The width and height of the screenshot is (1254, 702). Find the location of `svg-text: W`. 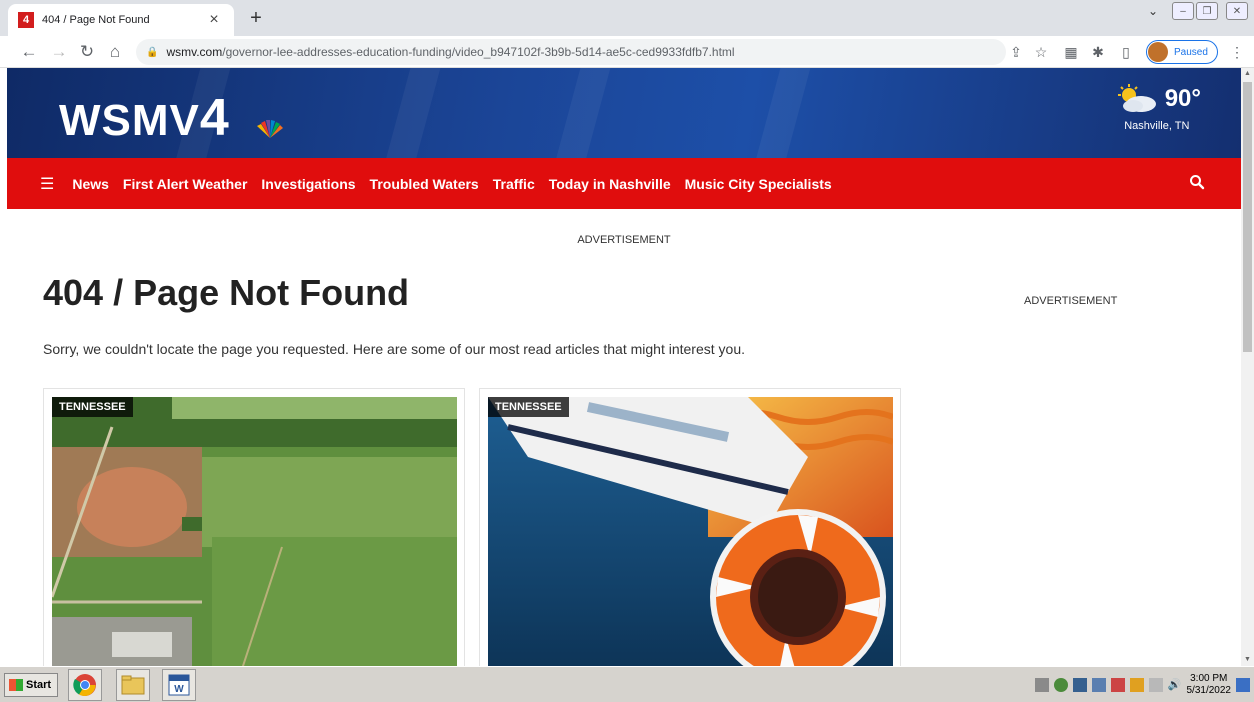

svg-text: W is located at coordinates (179, 689).